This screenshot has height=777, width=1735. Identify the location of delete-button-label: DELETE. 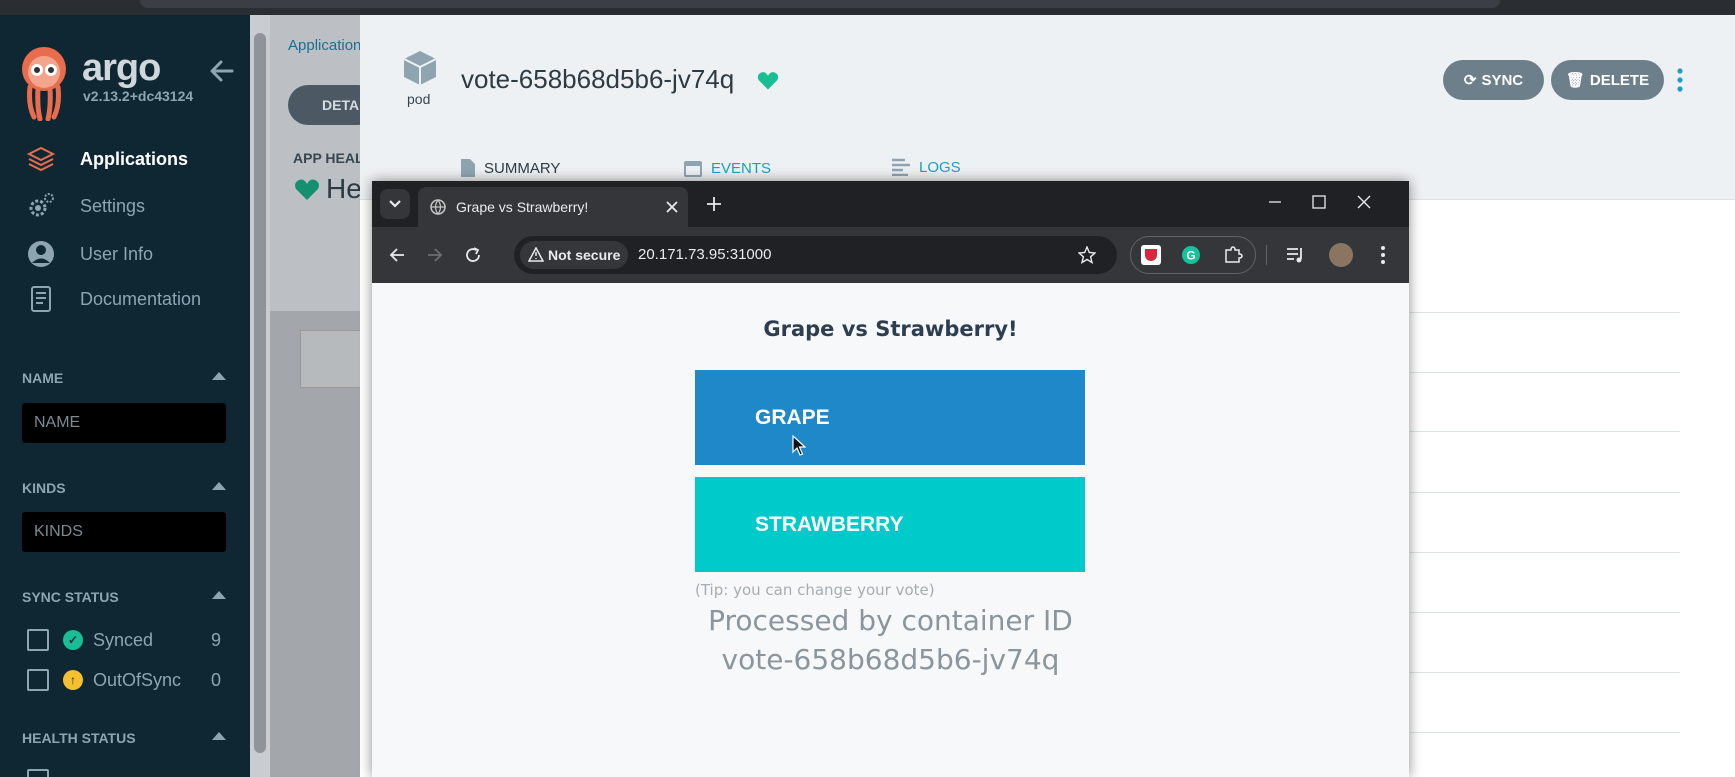
(1619, 80).